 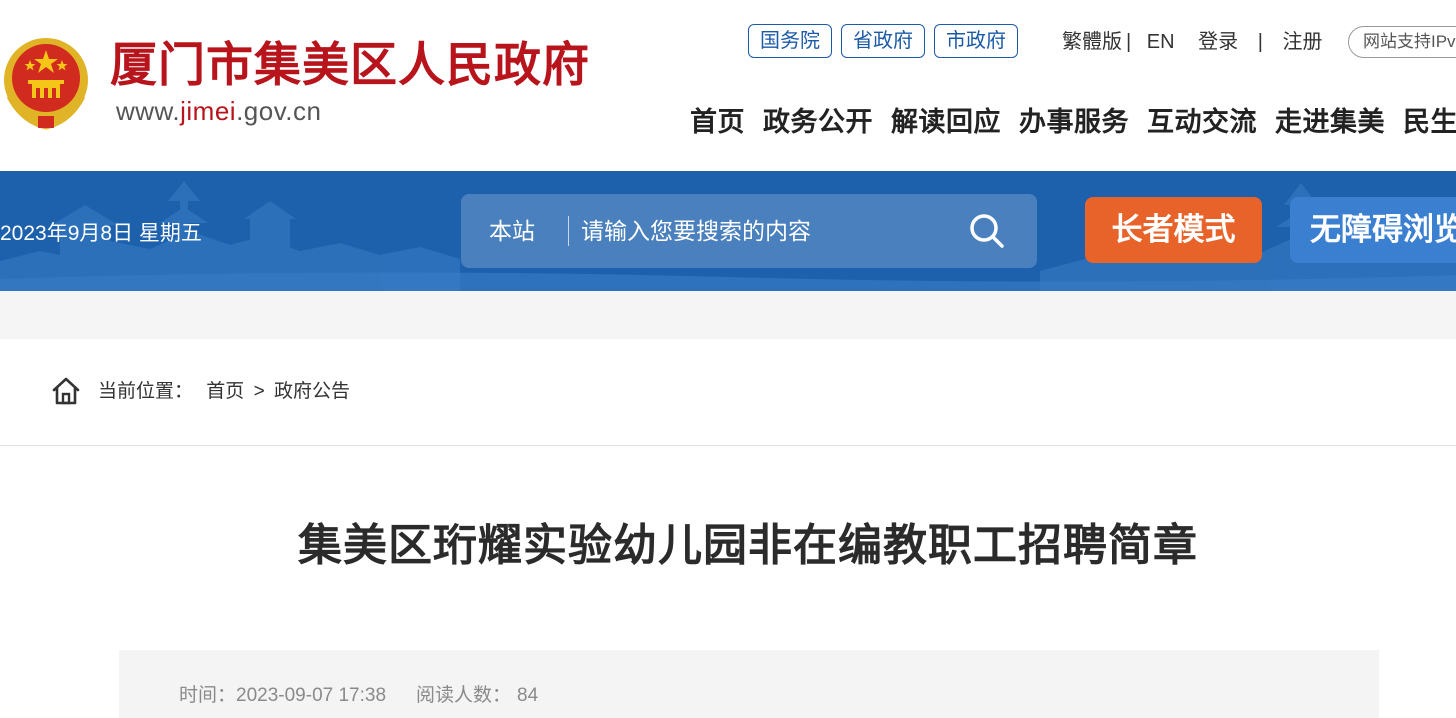 What do you see at coordinates (312, 391) in the screenshot?
I see `breadcrumb-current-link: 政府公告` at bounding box center [312, 391].